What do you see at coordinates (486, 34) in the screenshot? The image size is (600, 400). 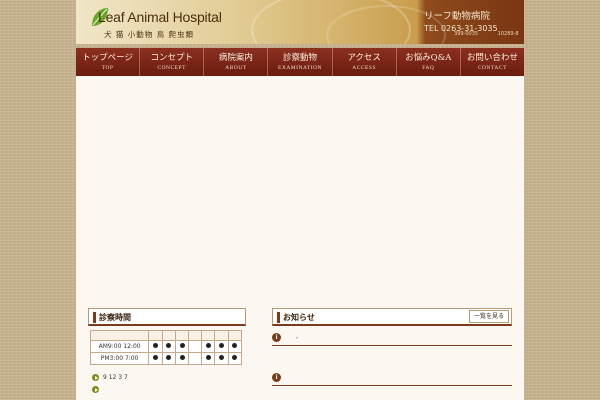 I see `header-small-text: 399-0035 10289-8` at bounding box center [486, 34].